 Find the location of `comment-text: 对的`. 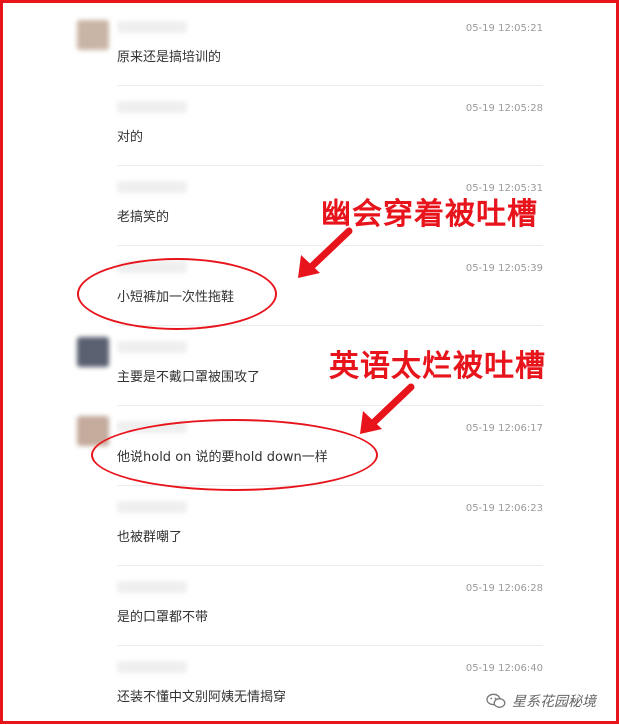

comment-text: 对的 is located at coordinates (130, 137).